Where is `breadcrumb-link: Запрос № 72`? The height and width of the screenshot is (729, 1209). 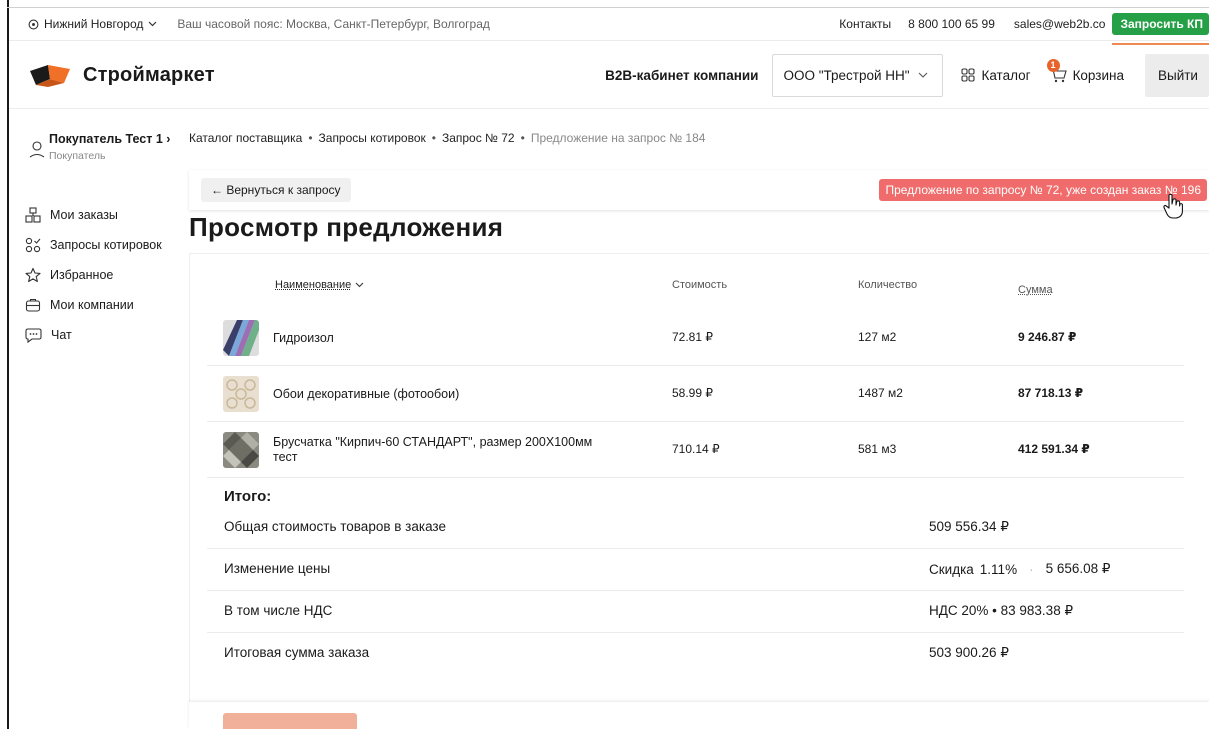
breadcrumb-link: Запрос № 72 is located at coordinates (478, 138).